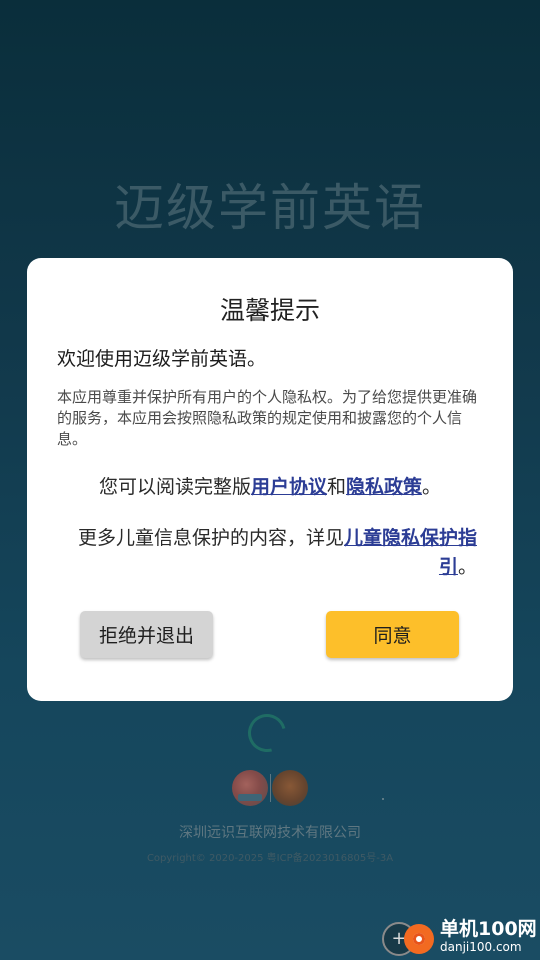 The image size is (540, 960). I want to click on agree-button: 同意, so click(392, 634).